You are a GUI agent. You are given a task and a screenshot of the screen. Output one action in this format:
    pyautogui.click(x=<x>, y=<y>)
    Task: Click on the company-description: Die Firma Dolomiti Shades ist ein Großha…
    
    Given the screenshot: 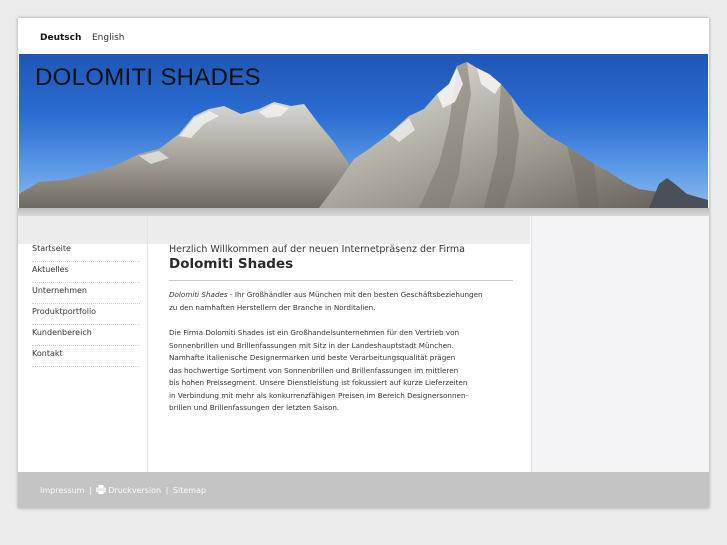 What is the action you would take?
    pyautogui.click(x=341, y=371)
    